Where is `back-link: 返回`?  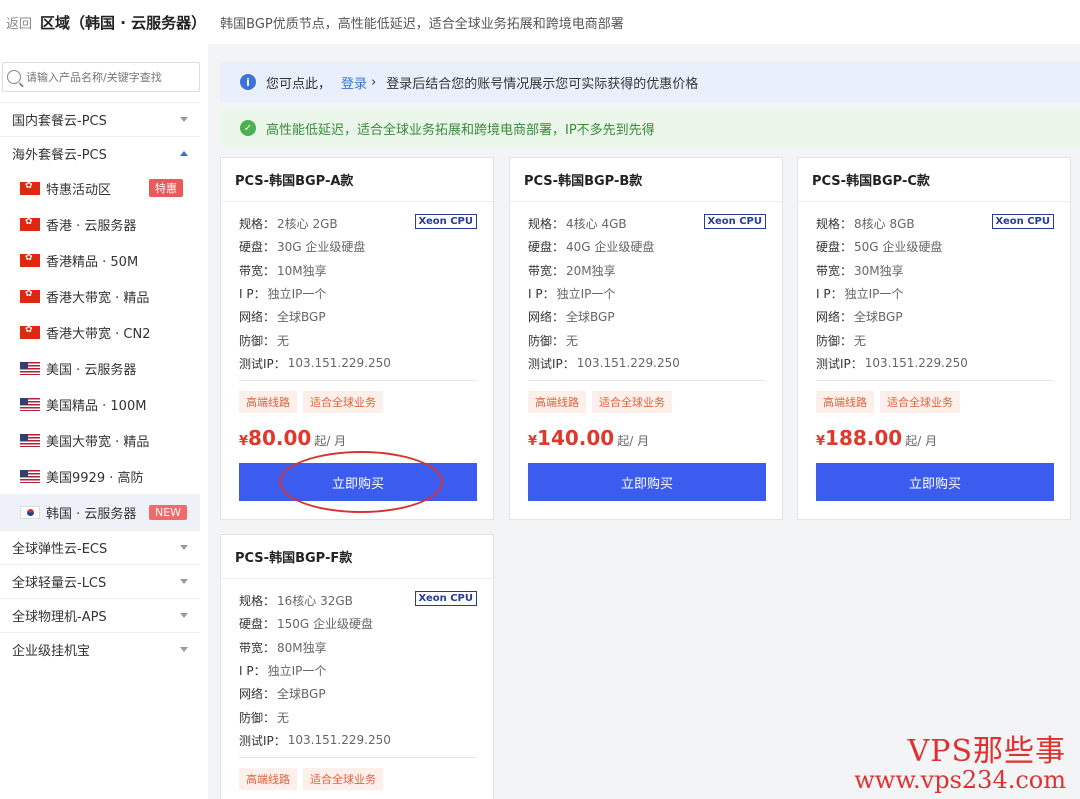 back-link: 返回 is located at coordinates (19, 22).